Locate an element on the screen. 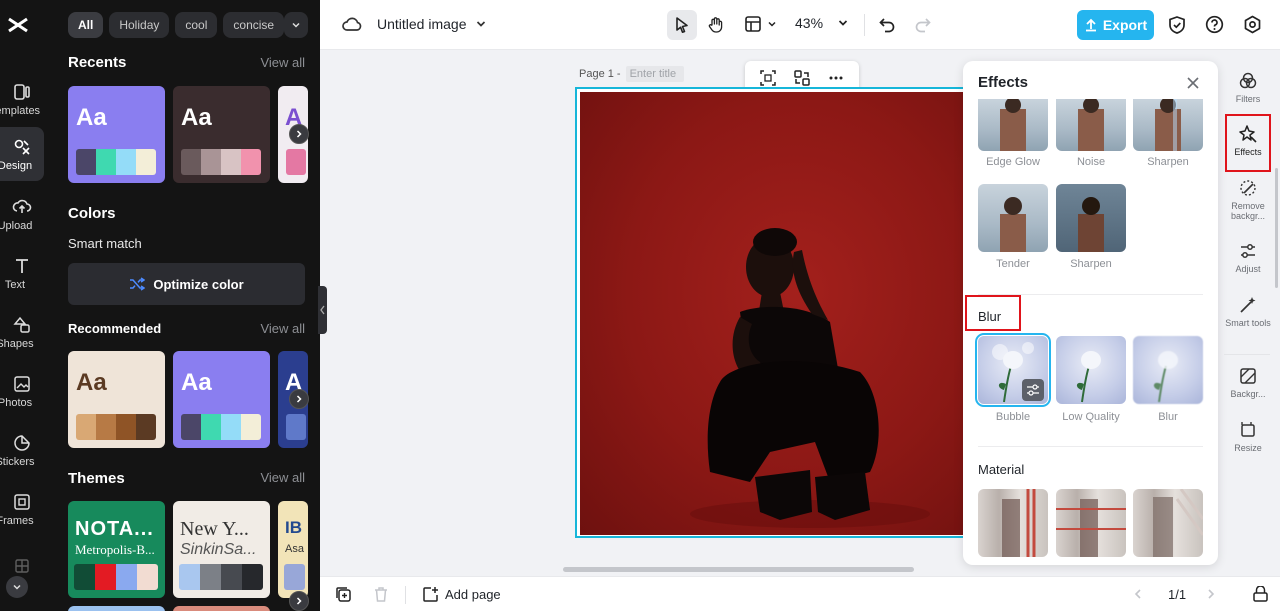  effect-thumb-noise is located at coordinates (1091, 125).